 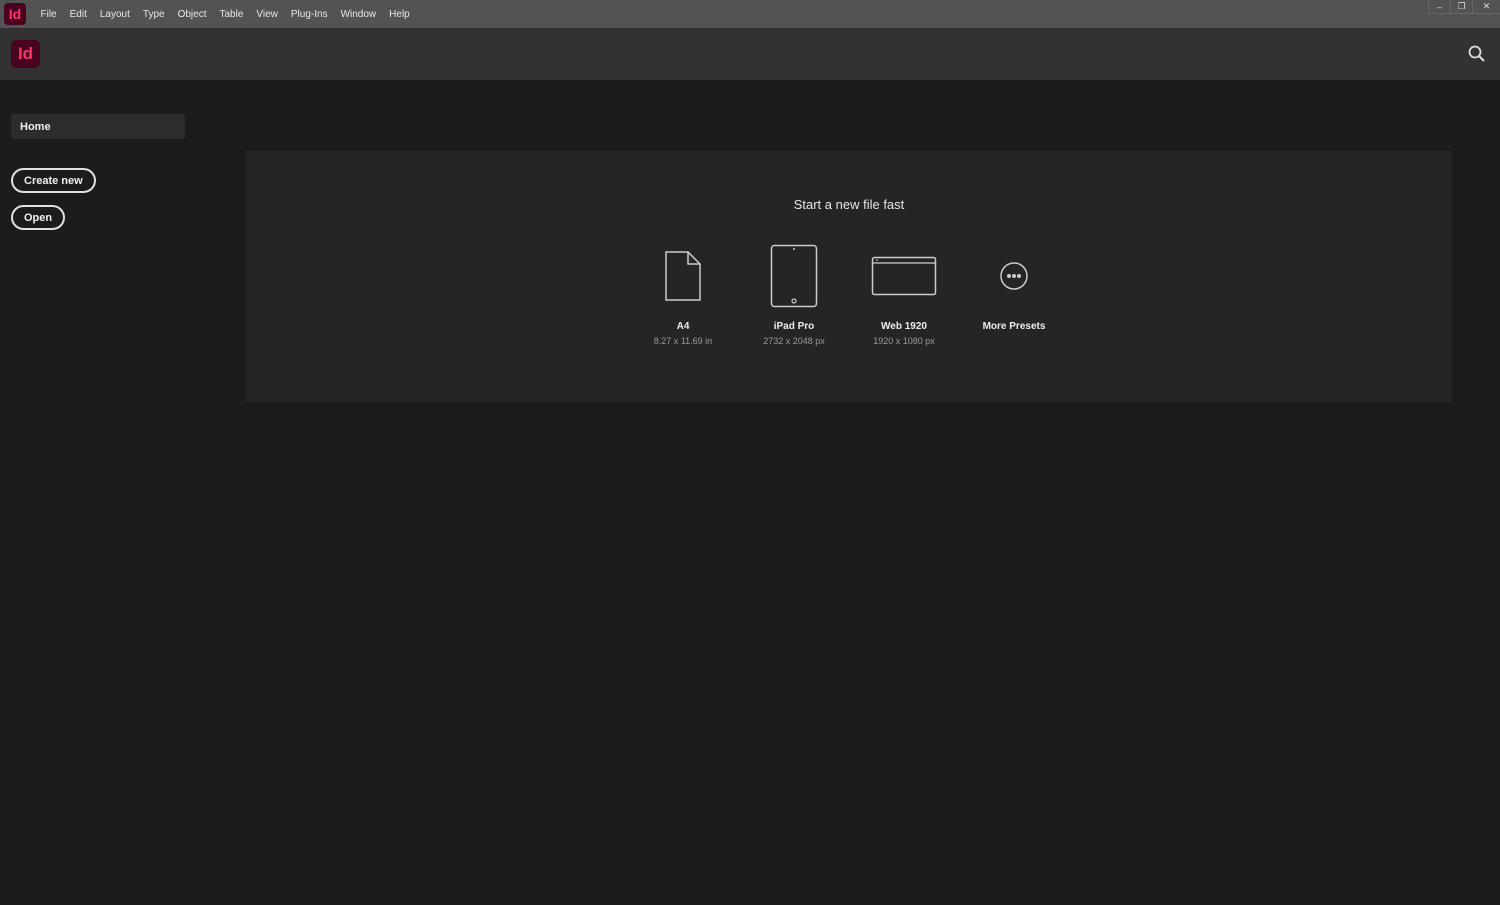 I want to click on menu-object: Object, so click(x=192, y=14).